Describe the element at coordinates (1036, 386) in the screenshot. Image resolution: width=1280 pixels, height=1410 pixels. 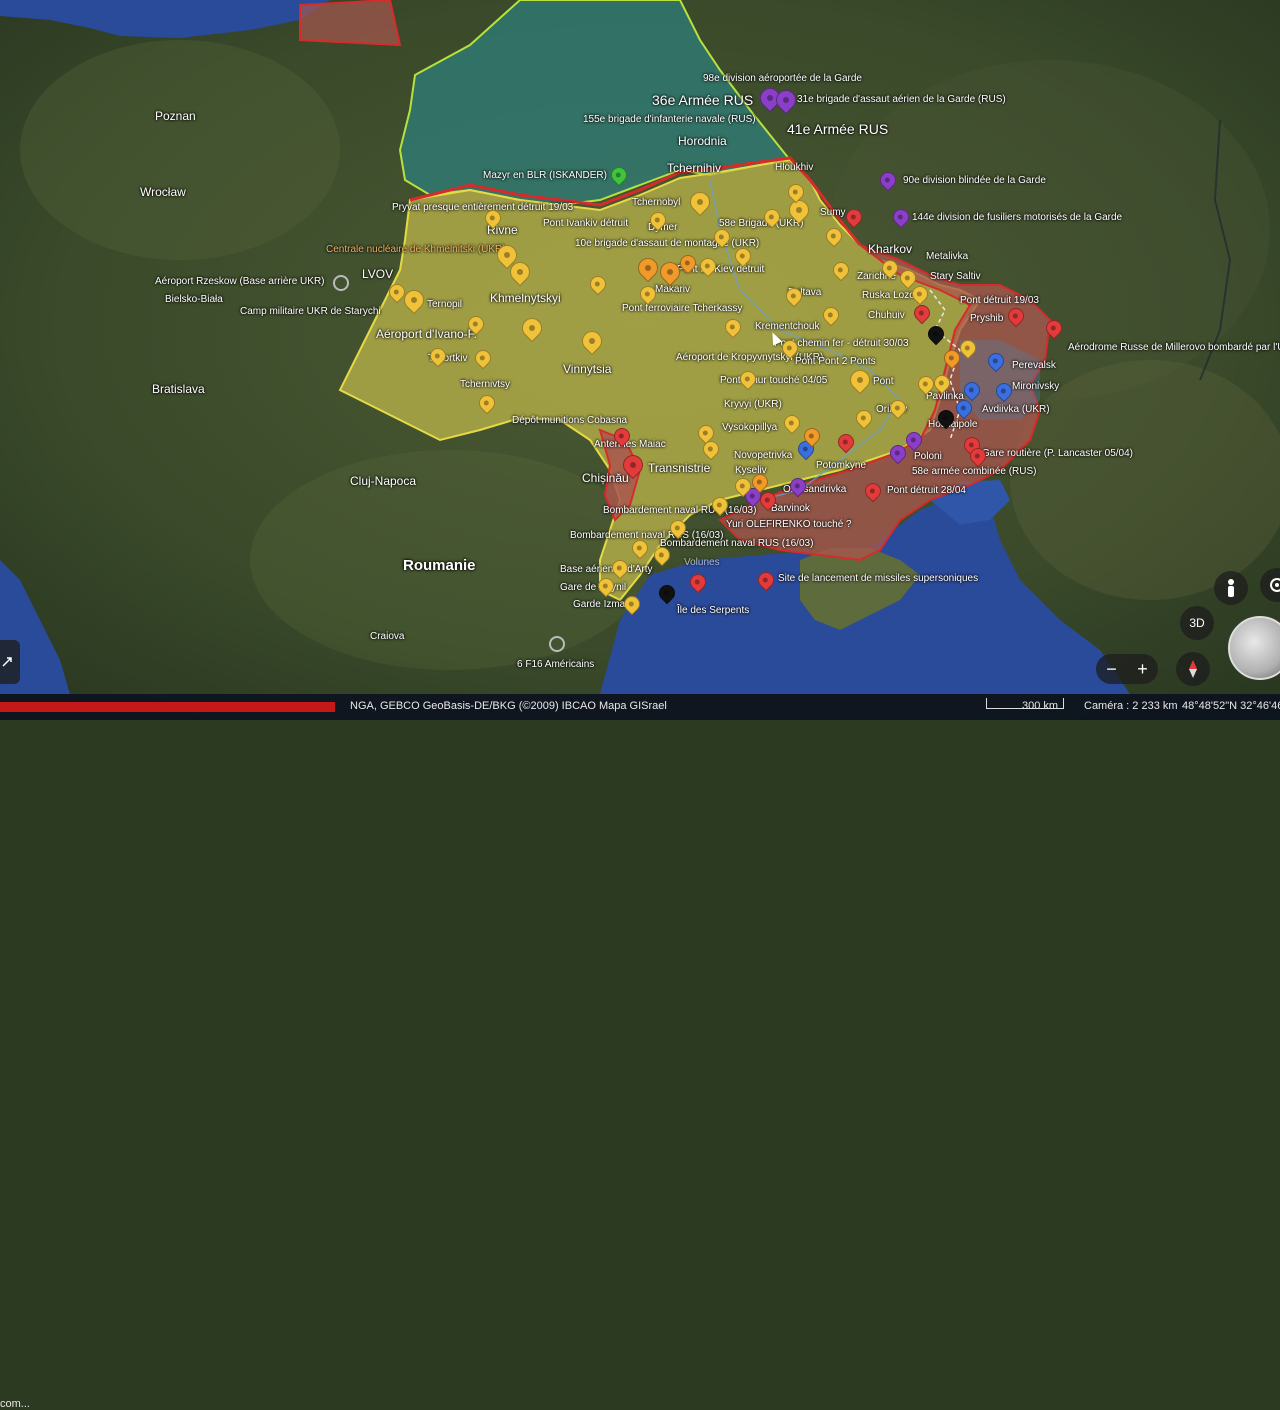
I see `label-mironivsky: Mironivsky` at that location.